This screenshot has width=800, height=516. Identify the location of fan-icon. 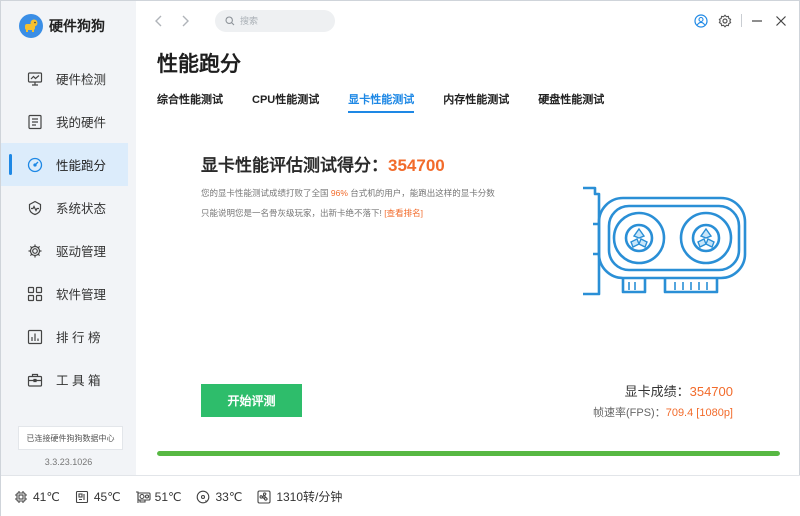
(264, 497).